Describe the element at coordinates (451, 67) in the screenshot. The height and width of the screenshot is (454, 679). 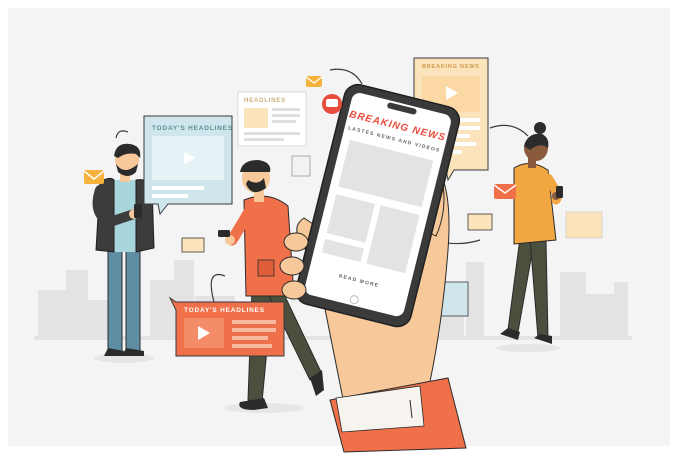
I see `breaking-news-card-label: BREAKING NEWS` at that location.